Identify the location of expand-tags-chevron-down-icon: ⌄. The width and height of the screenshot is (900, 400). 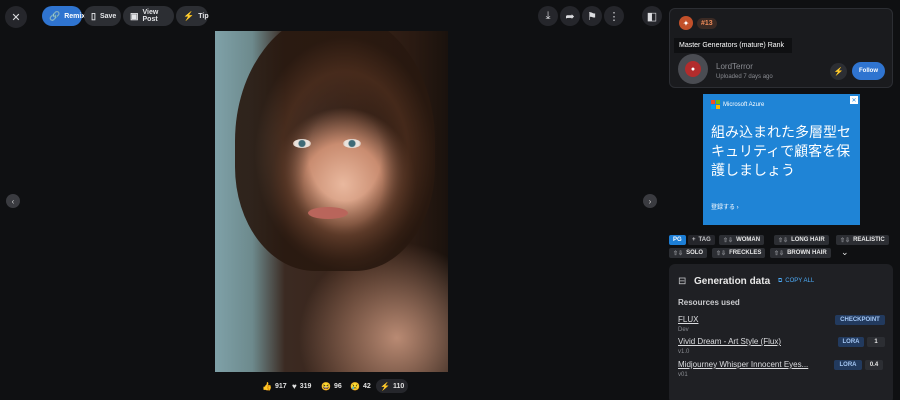
(845, 252).